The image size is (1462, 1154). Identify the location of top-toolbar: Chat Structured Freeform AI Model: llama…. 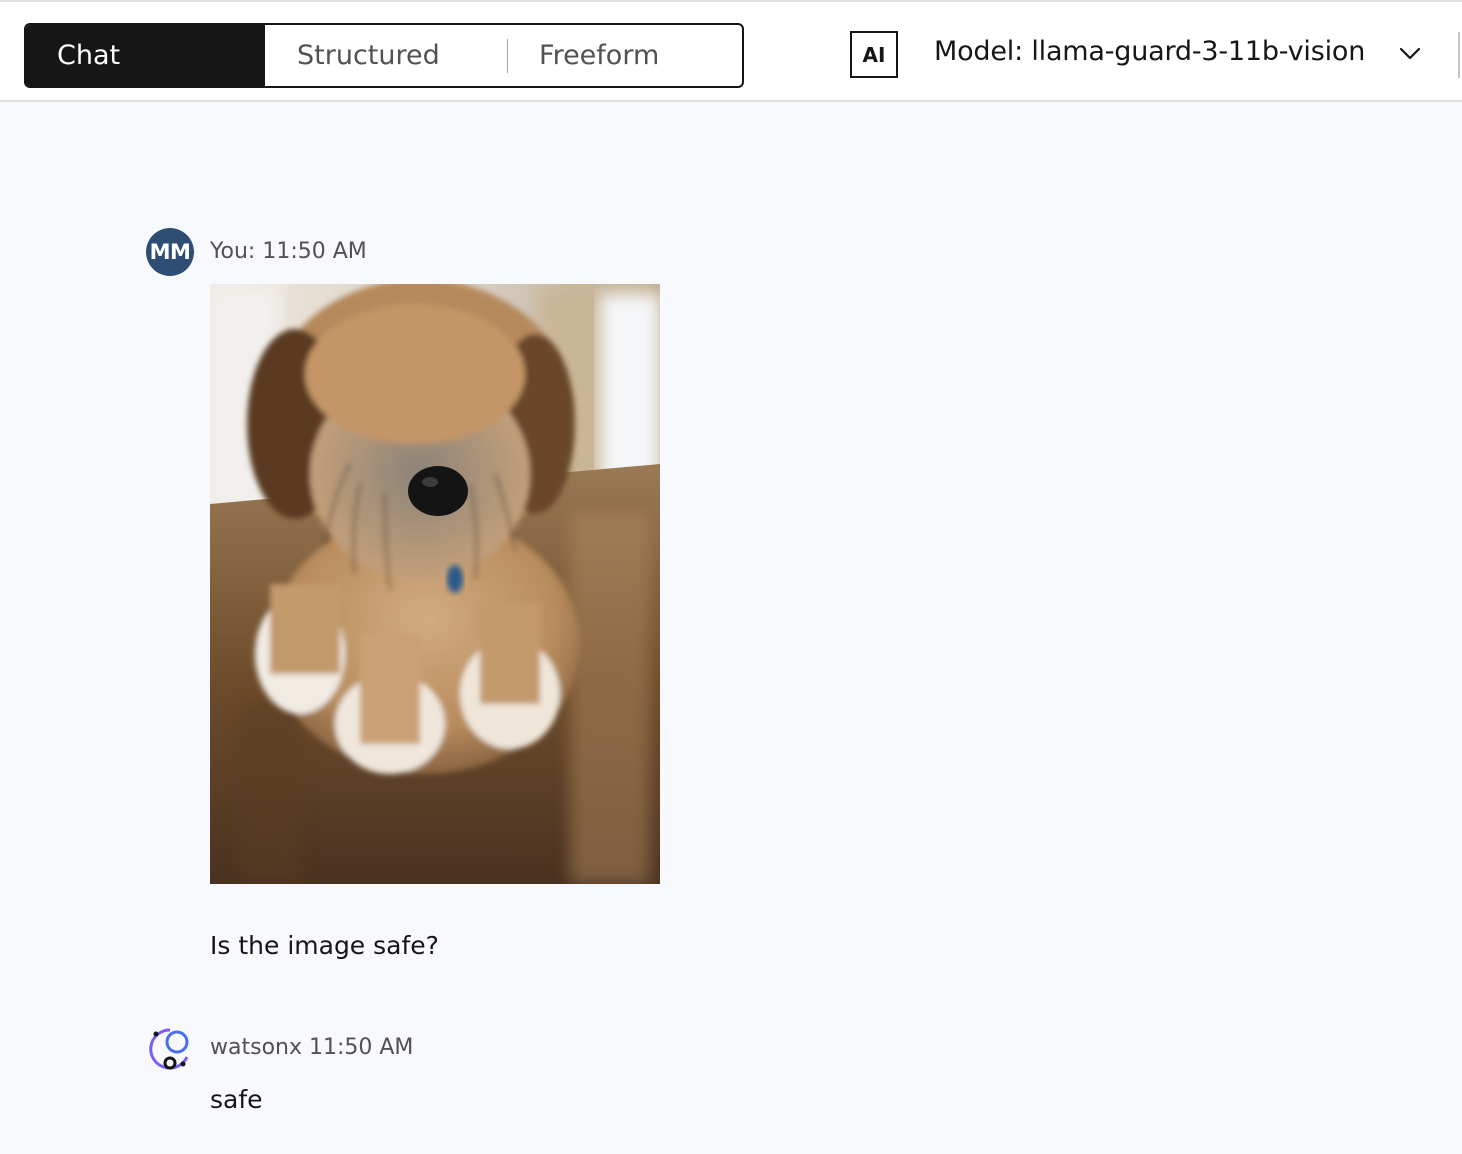
(731, 51).